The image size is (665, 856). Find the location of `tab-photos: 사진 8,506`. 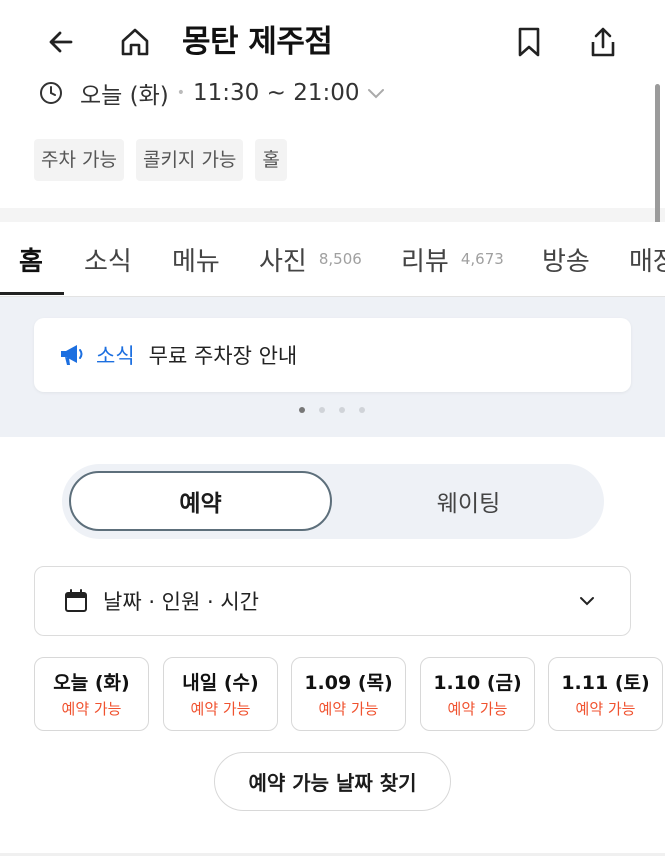

tab-photos: 사진 8,506 is located at coordinates (310, 259).